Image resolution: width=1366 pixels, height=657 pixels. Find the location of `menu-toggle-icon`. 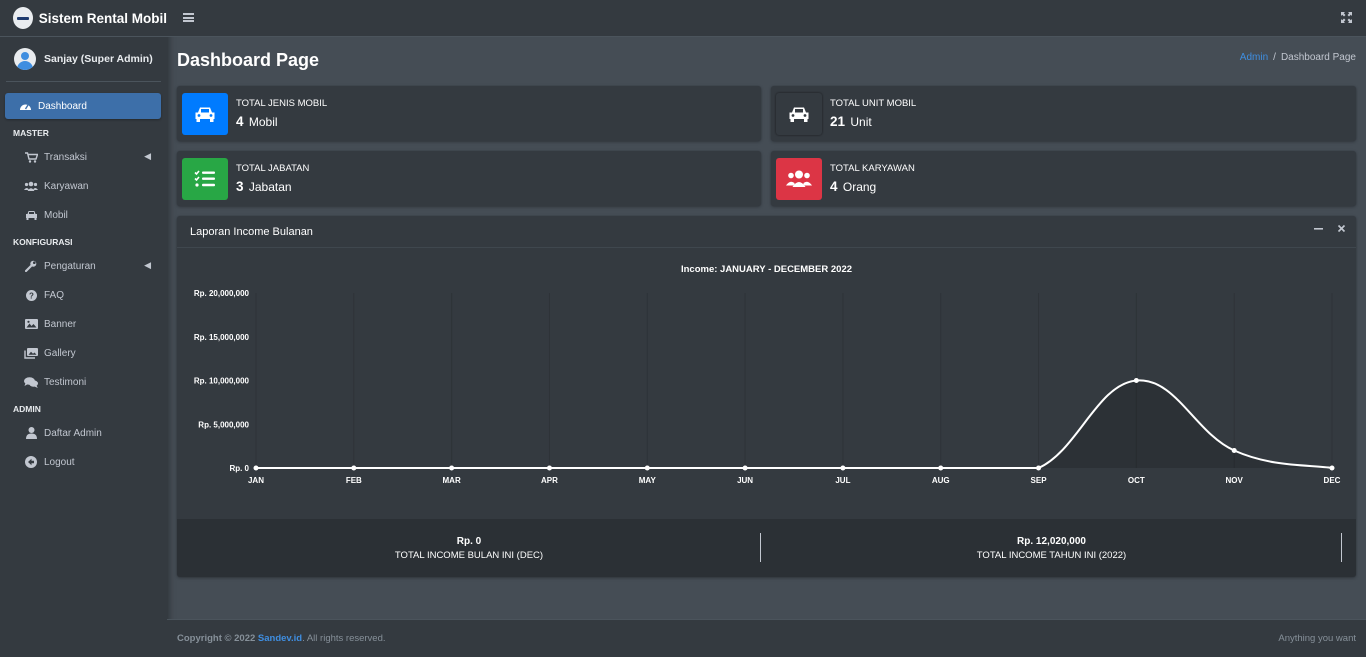

menu-toggle-icon is located at coordinates (188, 17).